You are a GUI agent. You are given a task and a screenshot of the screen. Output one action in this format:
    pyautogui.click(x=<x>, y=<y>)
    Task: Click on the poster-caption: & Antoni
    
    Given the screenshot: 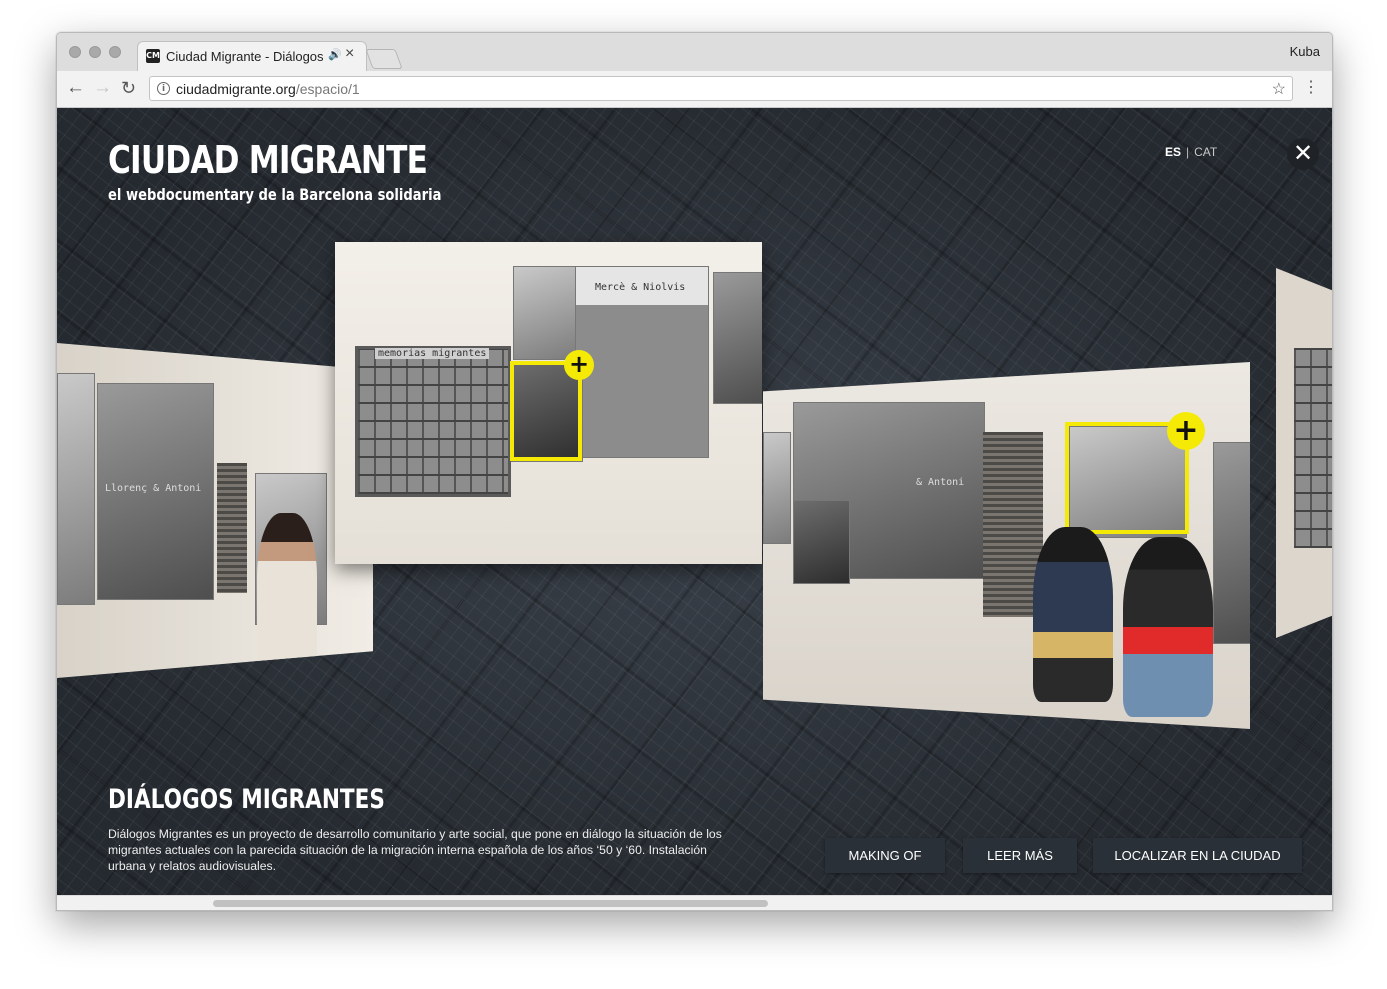 What is the action you would take?
    pyautogui.click(x=940, y=482)
    